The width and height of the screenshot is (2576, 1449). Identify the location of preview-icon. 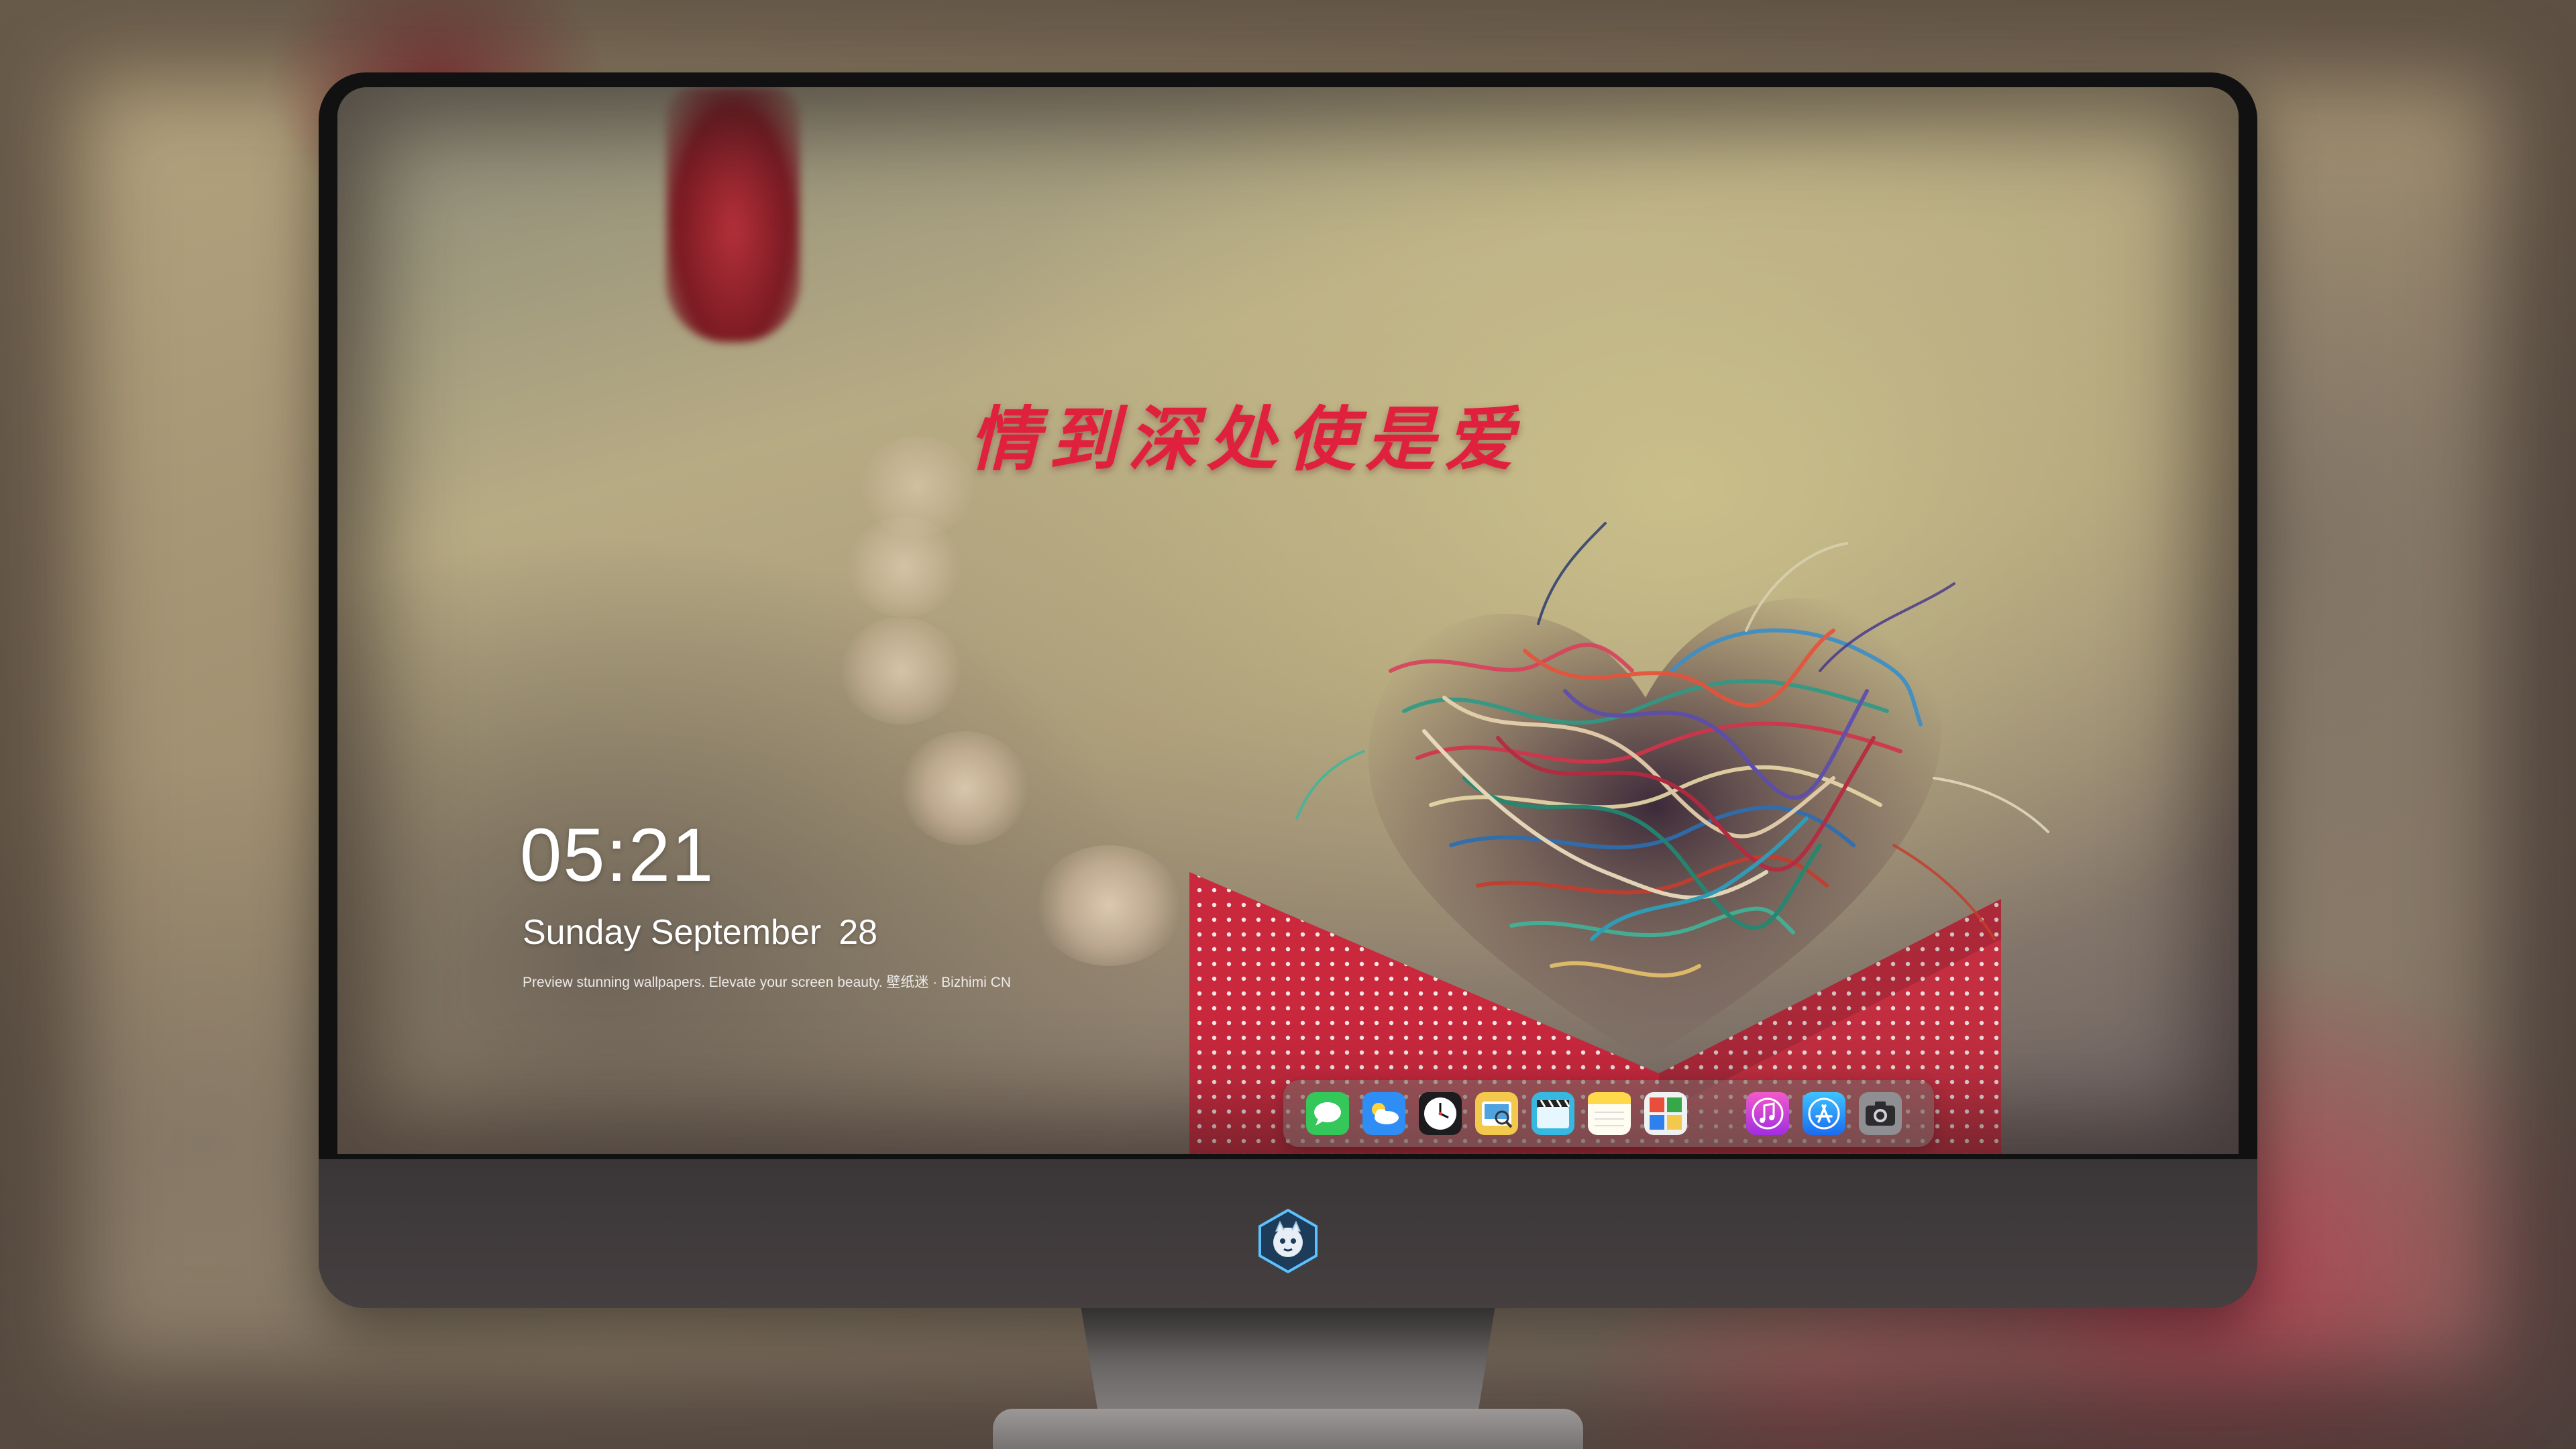
(1496, 1113).